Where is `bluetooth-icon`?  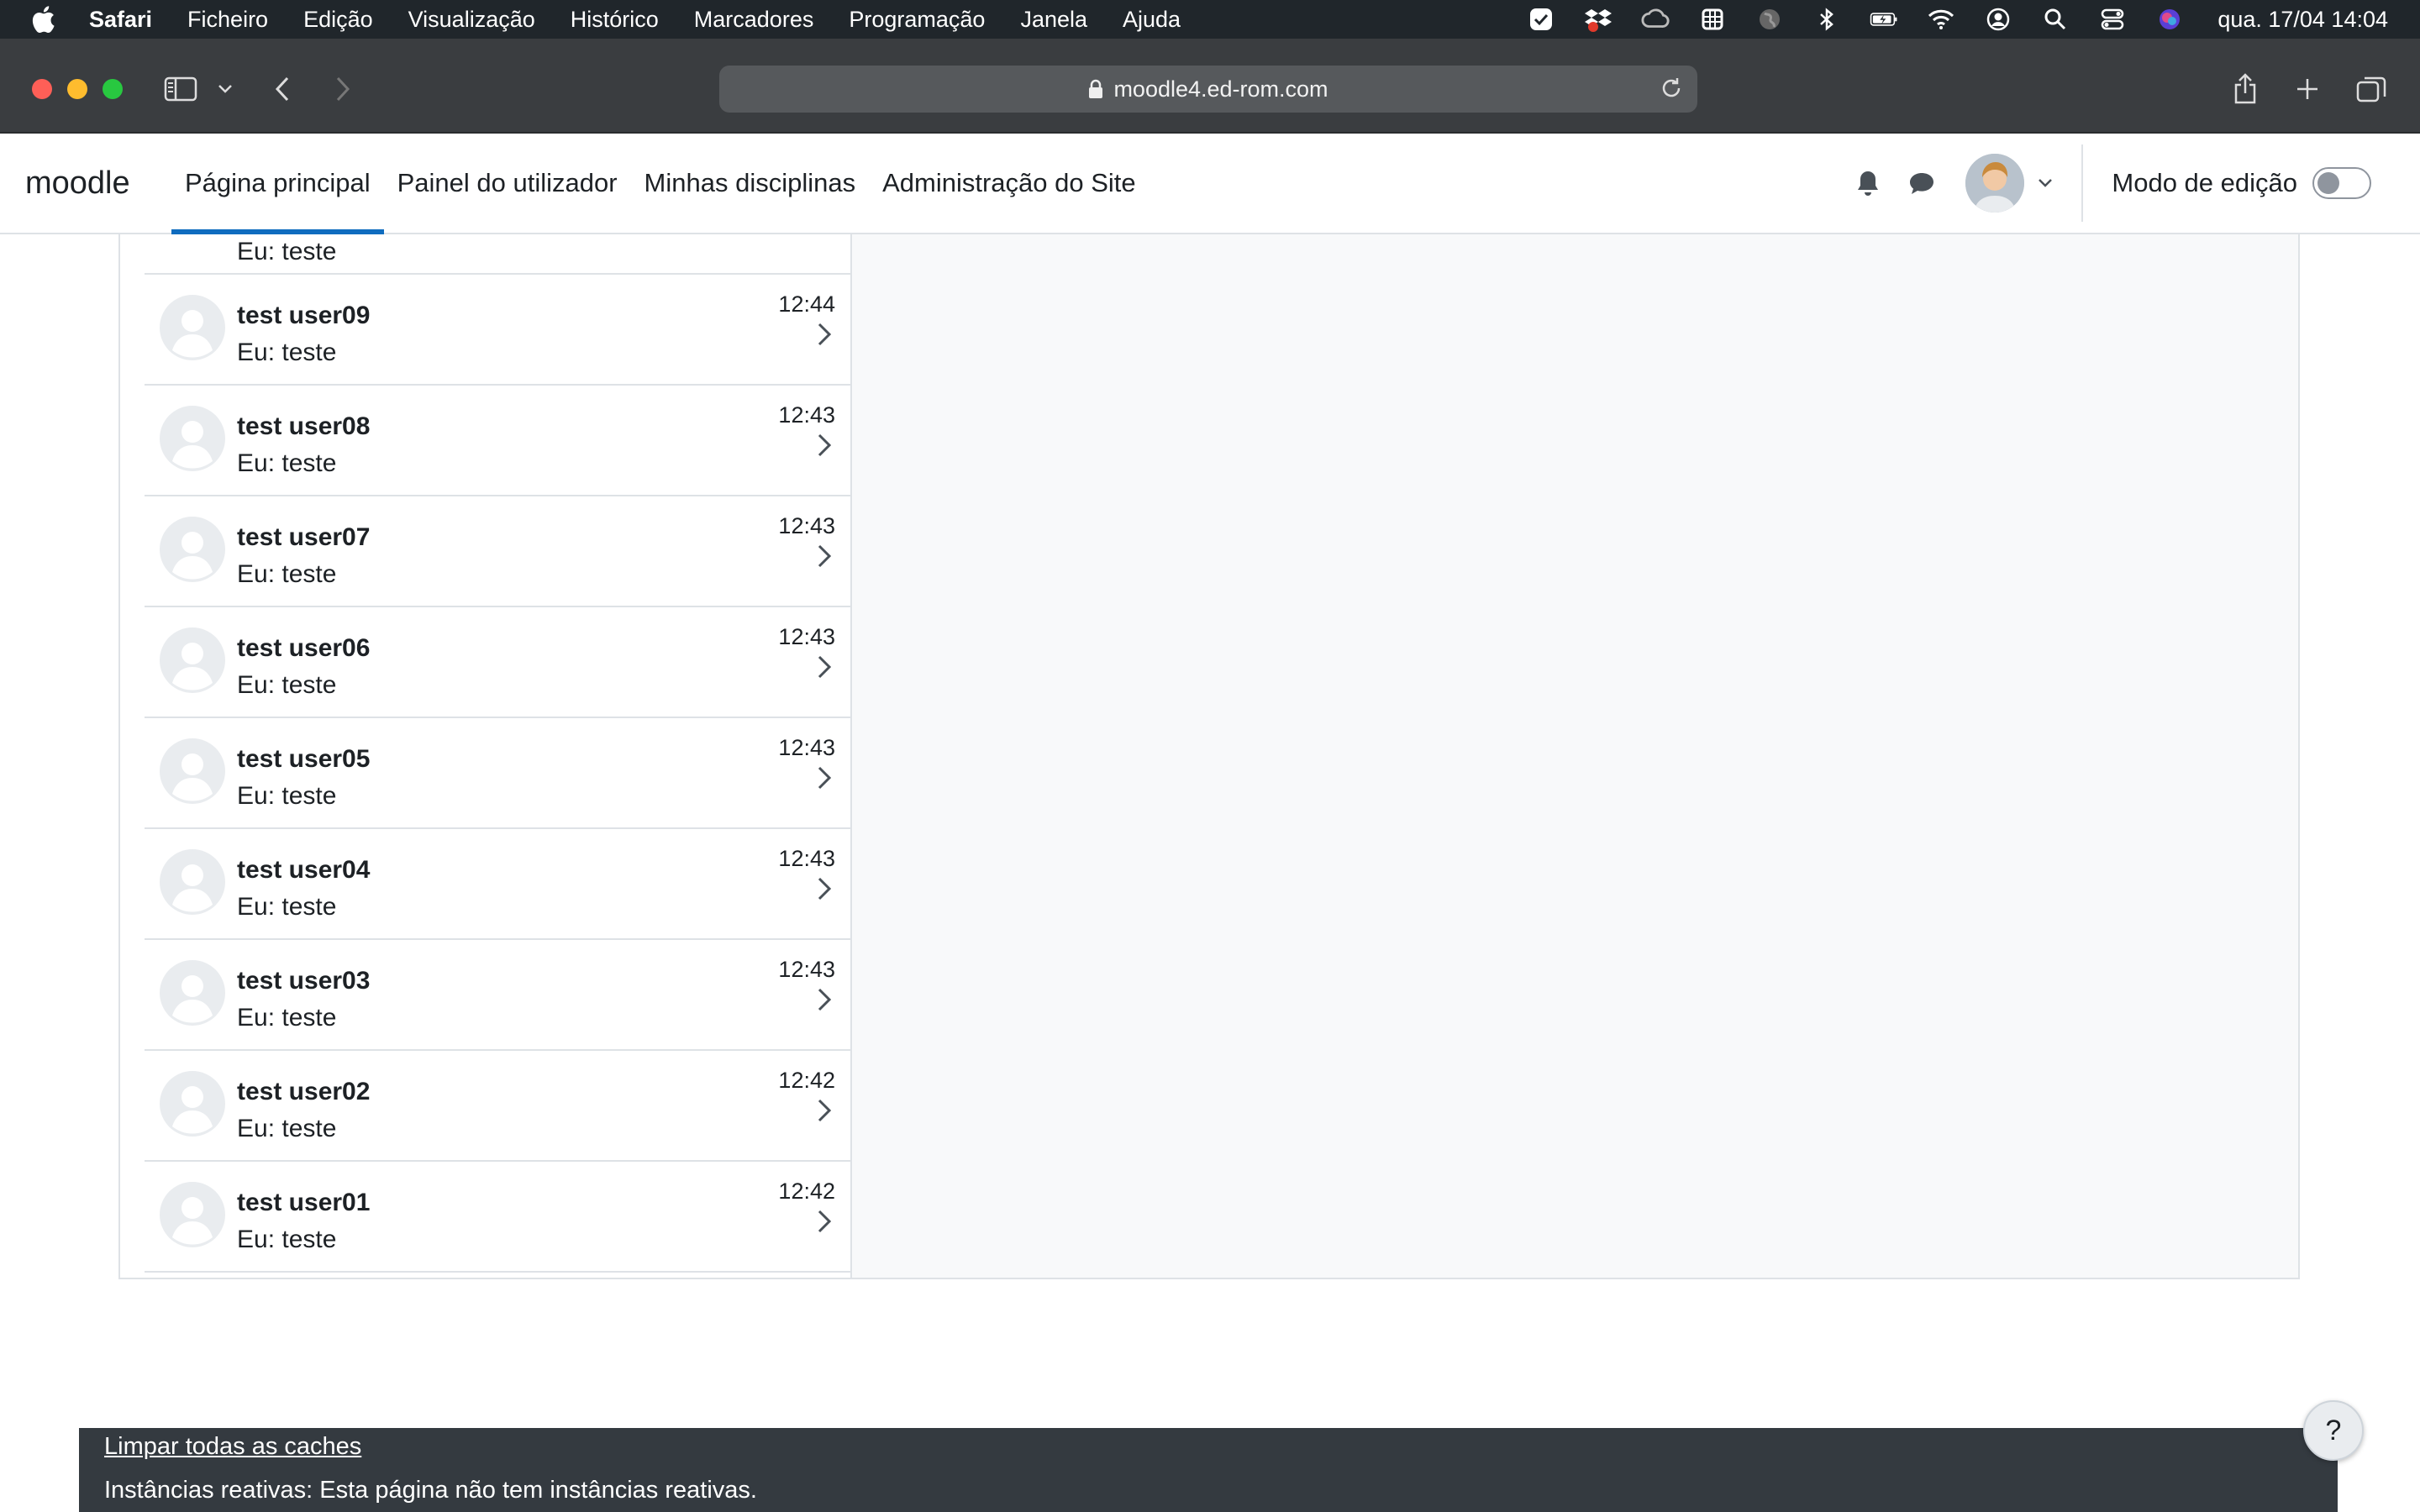
bluetooth-icon is located at coordinates (1826, 19).